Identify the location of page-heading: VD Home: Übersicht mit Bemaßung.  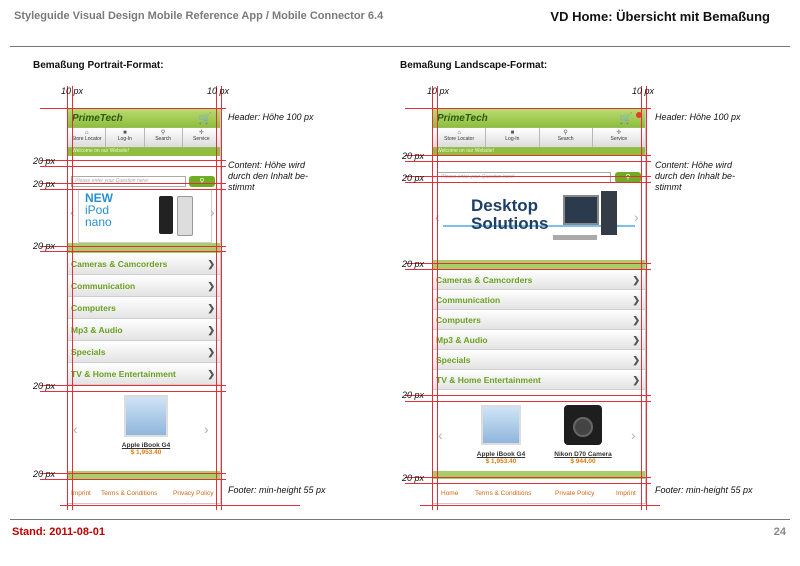
(660, 16).